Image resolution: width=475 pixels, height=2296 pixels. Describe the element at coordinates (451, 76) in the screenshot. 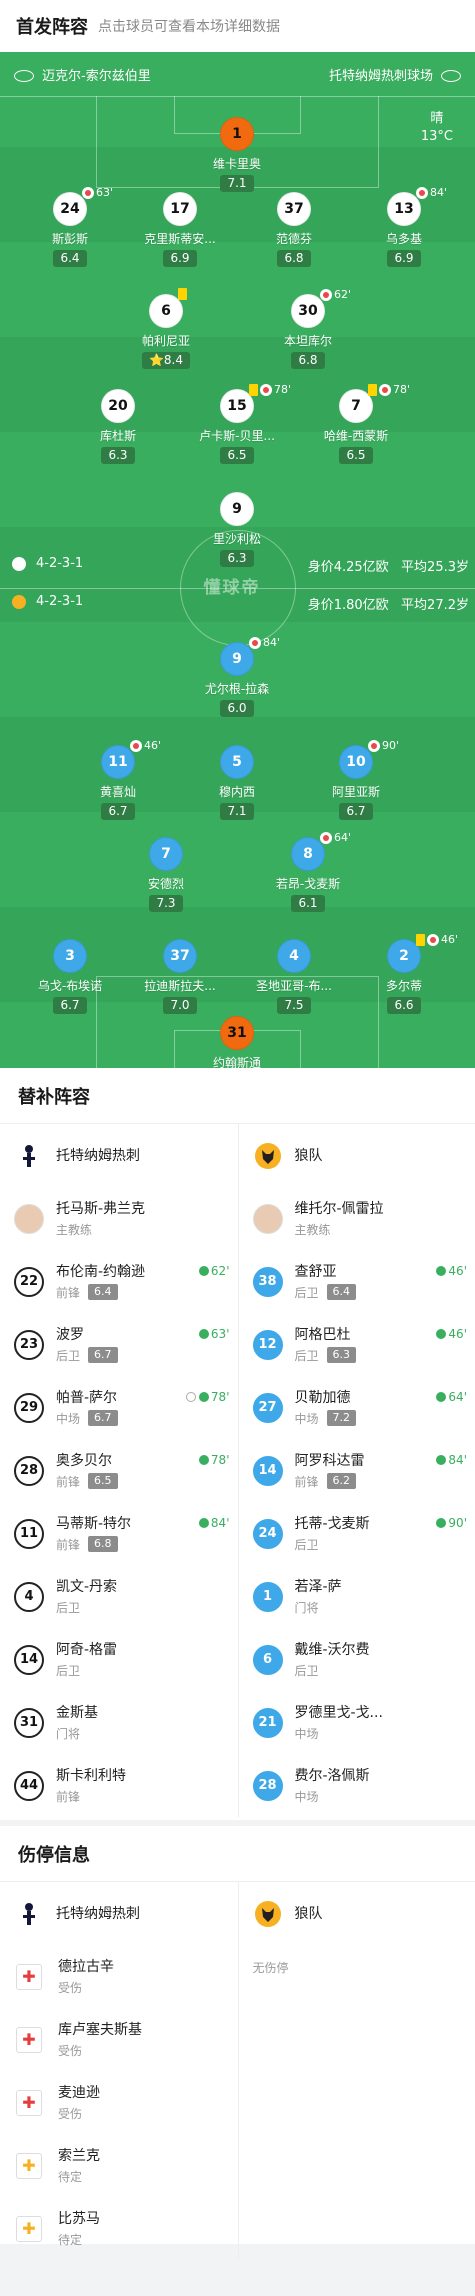

I see `stadium-icon` at that location.